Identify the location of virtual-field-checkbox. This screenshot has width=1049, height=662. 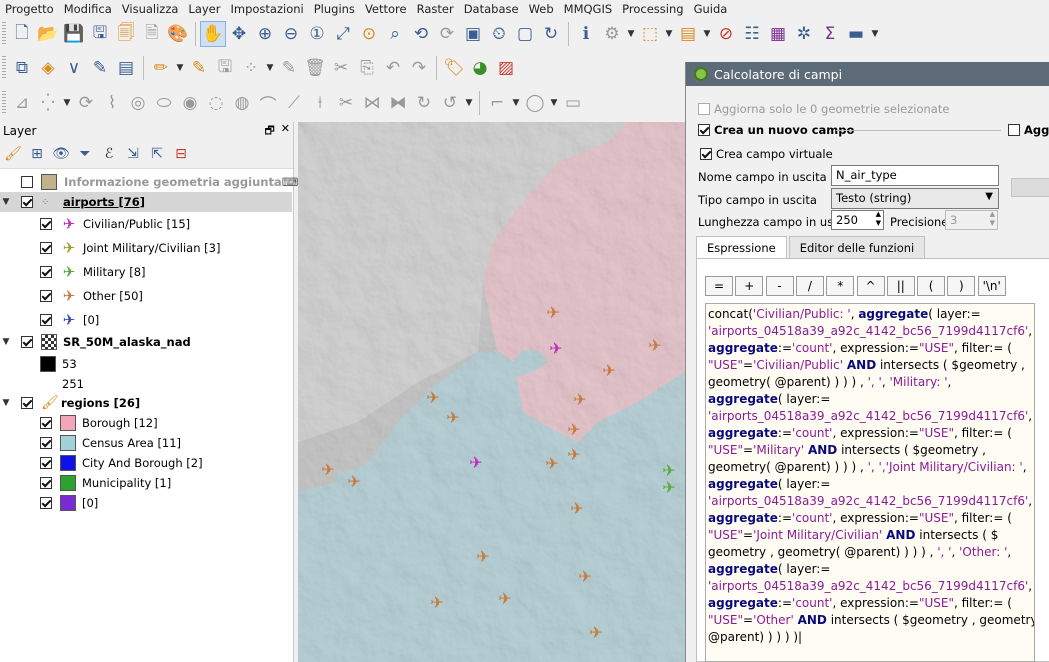
(706, 154).